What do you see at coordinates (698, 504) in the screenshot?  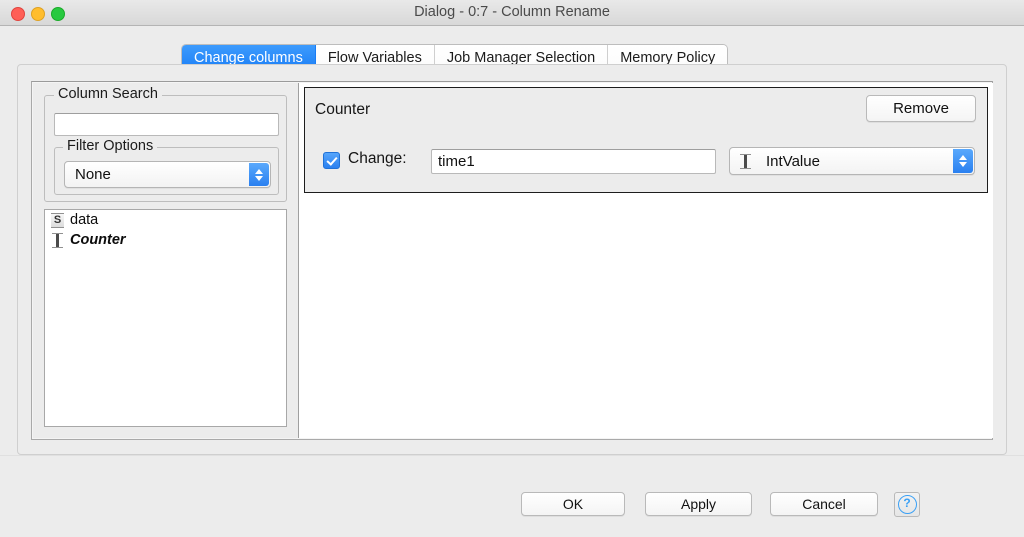 I see `apply-button: Apply` at bounding box center [698, 504].